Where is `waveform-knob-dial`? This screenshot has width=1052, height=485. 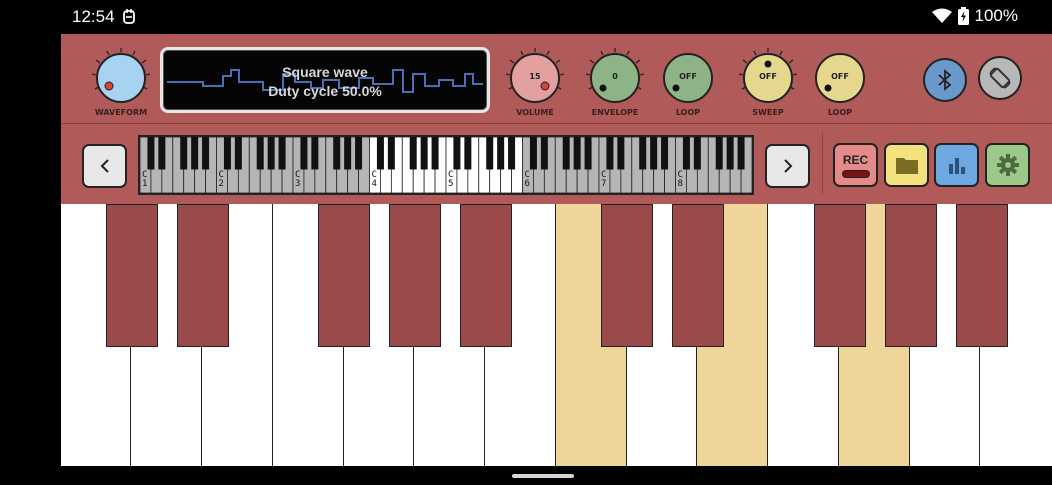 waveform-knob-dial is located at coordinates (121, 75).